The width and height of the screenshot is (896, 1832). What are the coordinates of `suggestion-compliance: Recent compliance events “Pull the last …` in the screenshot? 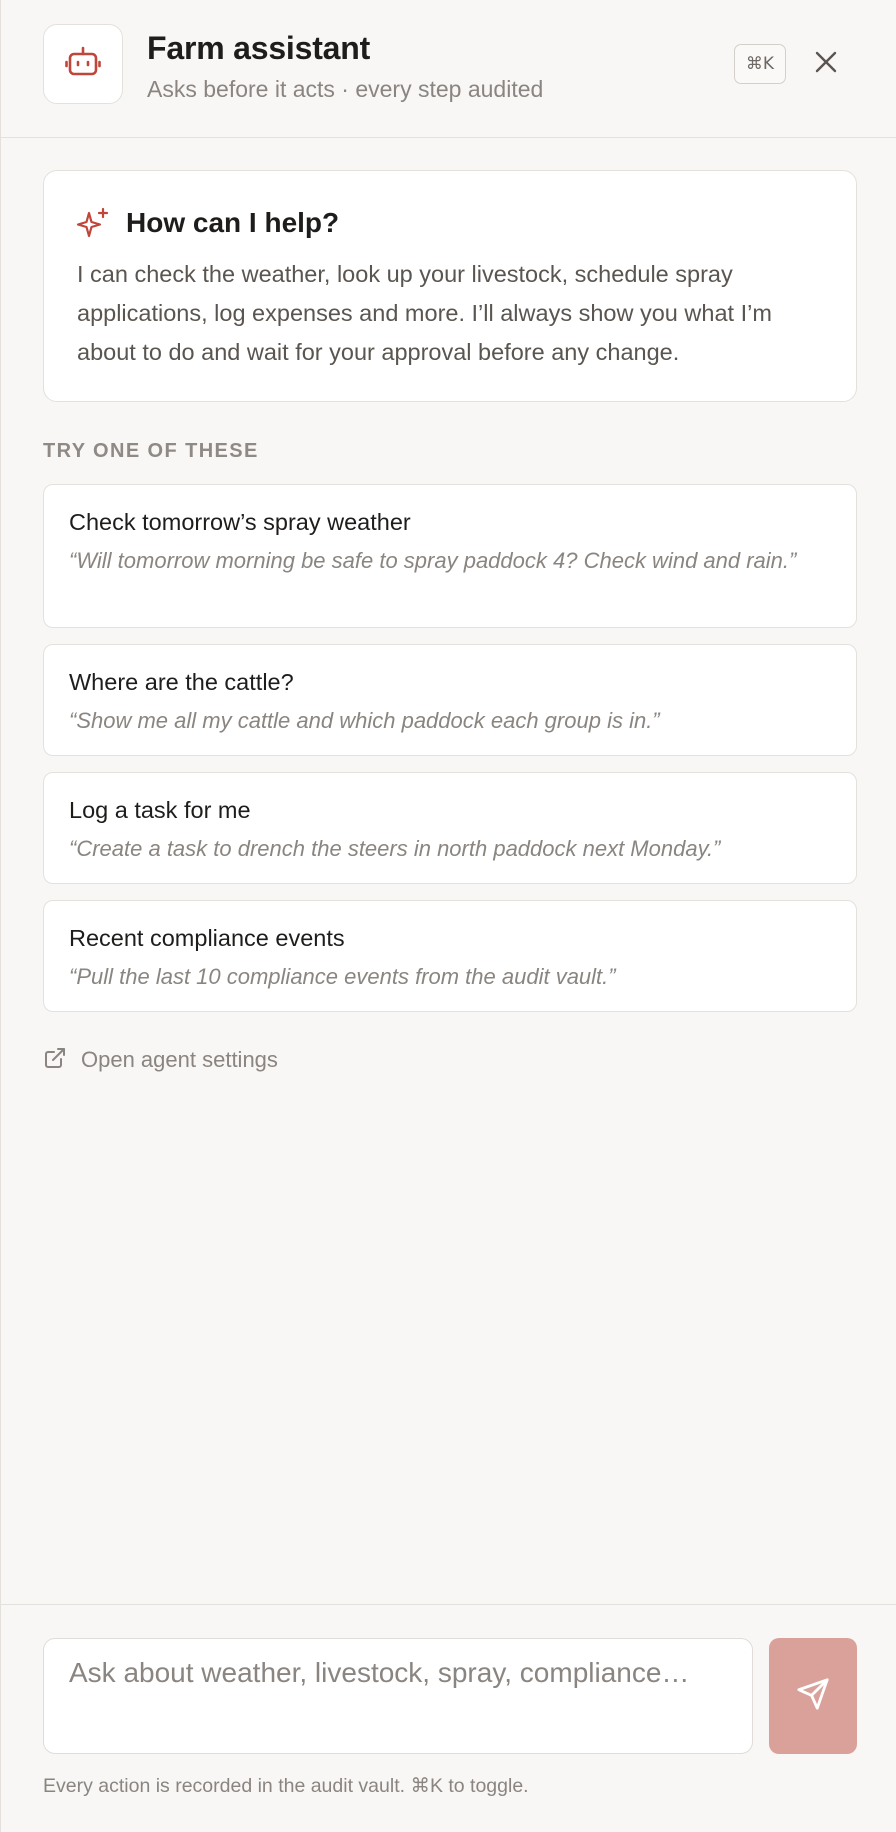 It's located at (450, 956).